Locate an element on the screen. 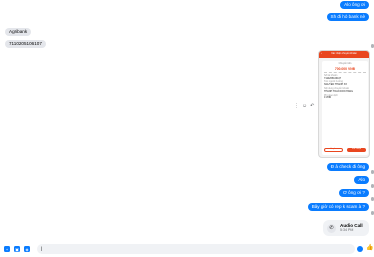 Image resolution: width=374 pixels, height=257 pixels. outgoing-message: Alo is located at coordinates (361, 180).